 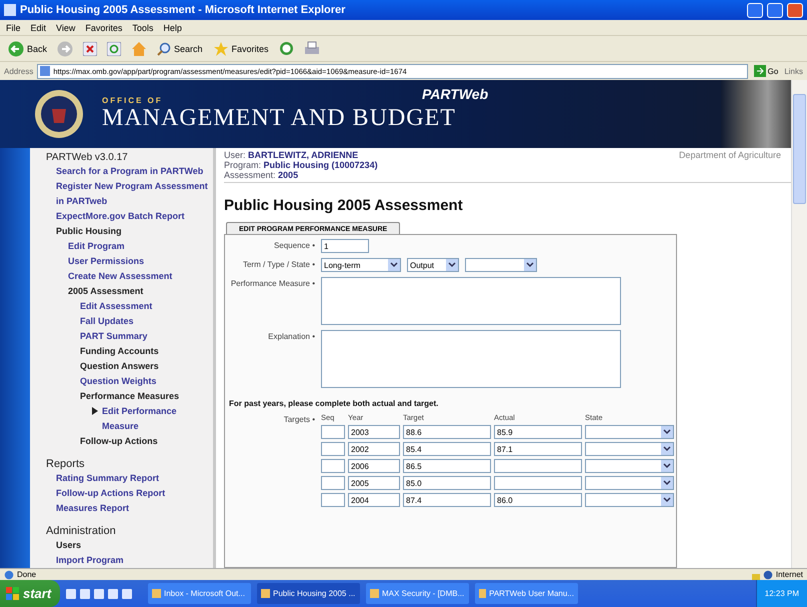 I want to click on info-line: Assessment: 2005, so click(x=262, y=175).